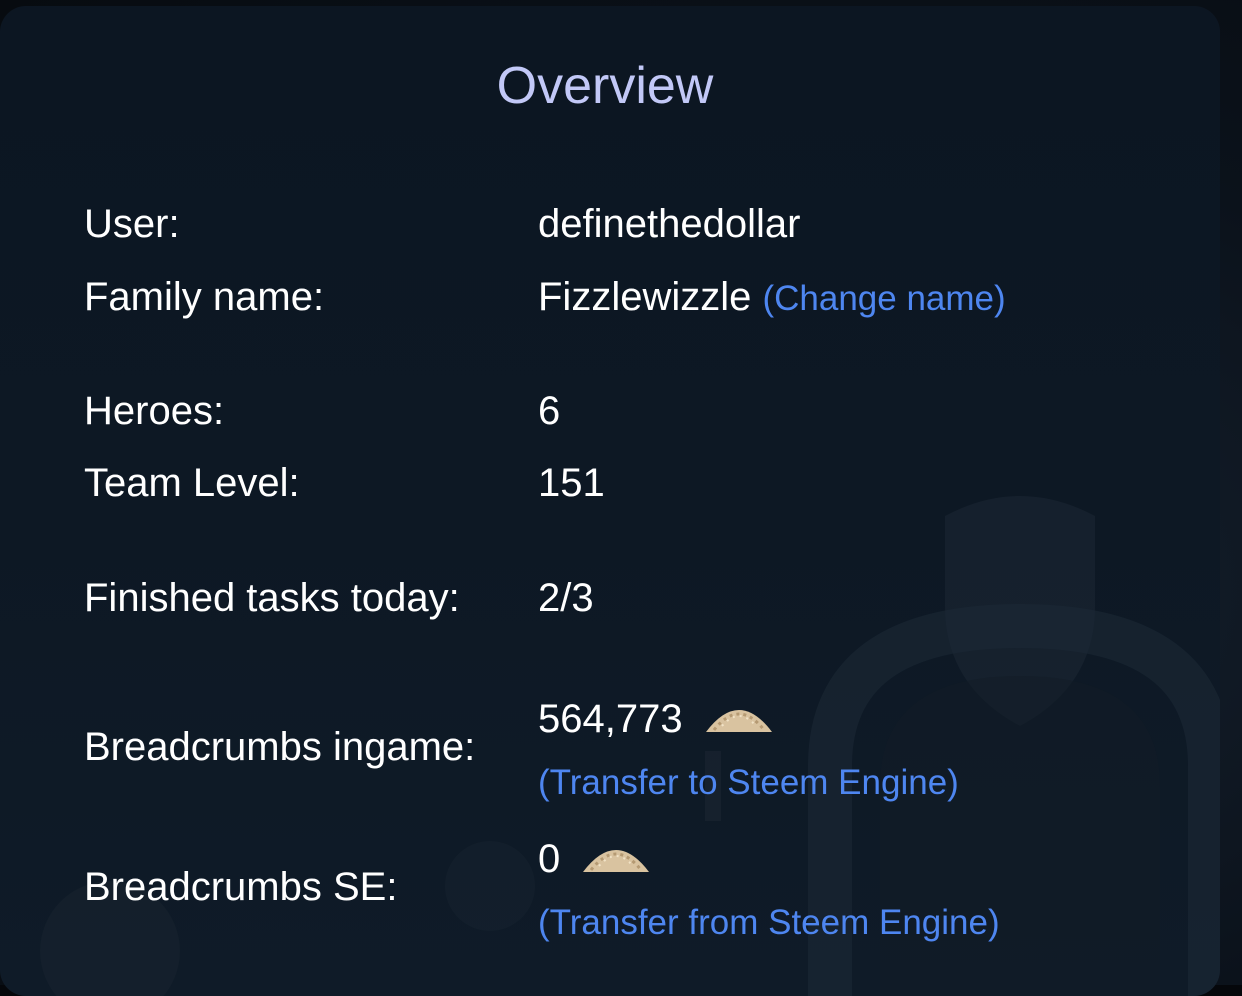  What do you see at coordinates (769, 923) in the screenshot?
I see `transfer-from-steem-engine-link: (Transfer from Steem Engine)` at bounding box center [769, 923].